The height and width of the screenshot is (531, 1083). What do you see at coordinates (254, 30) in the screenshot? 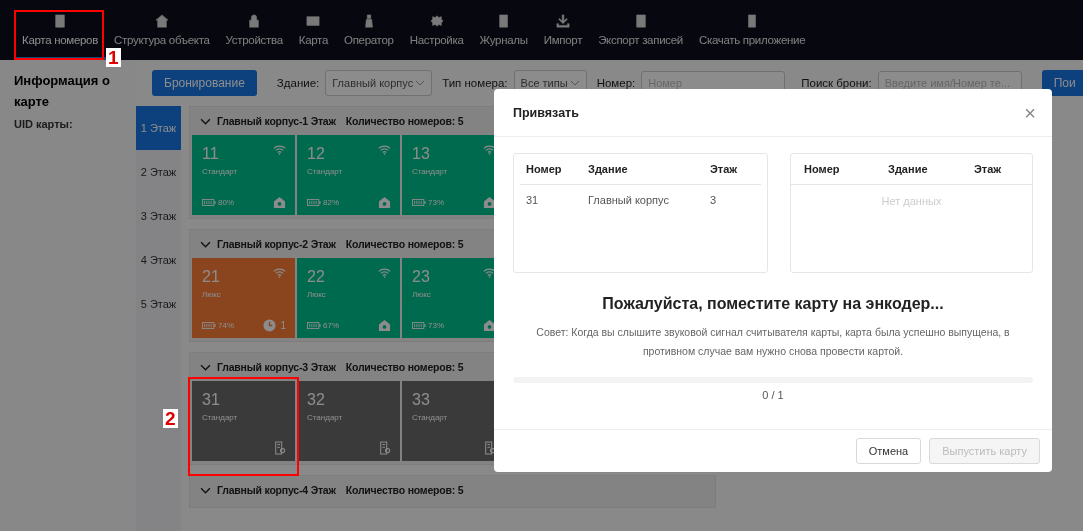
I see `nav-tab: Устройства` at bounding box center [254, 30].